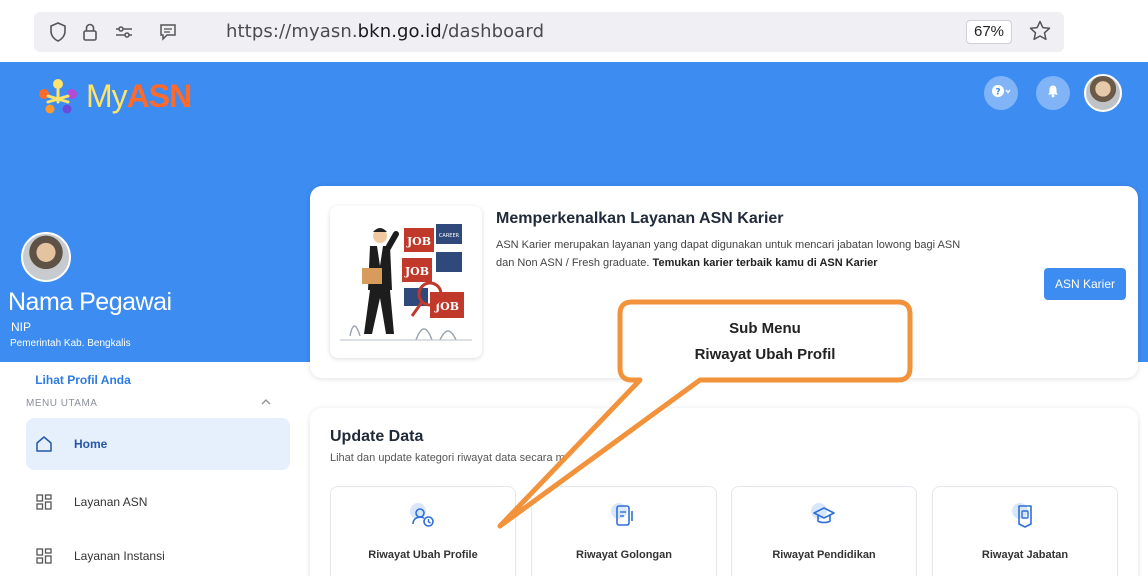 This screenshot has width=1148, height=576. I want to click on help-button: ?, so click(1001, 93).